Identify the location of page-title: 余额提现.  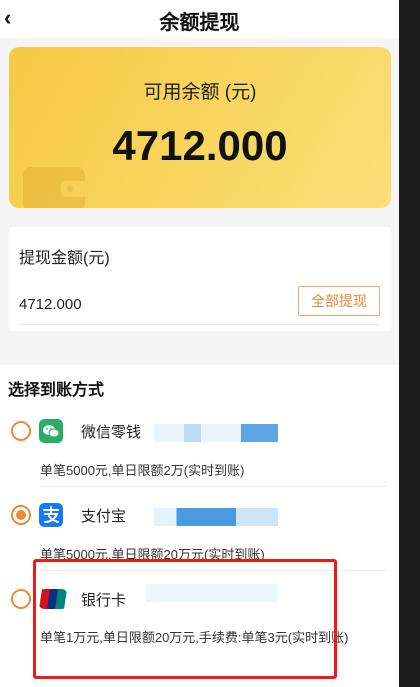
(199, 23).